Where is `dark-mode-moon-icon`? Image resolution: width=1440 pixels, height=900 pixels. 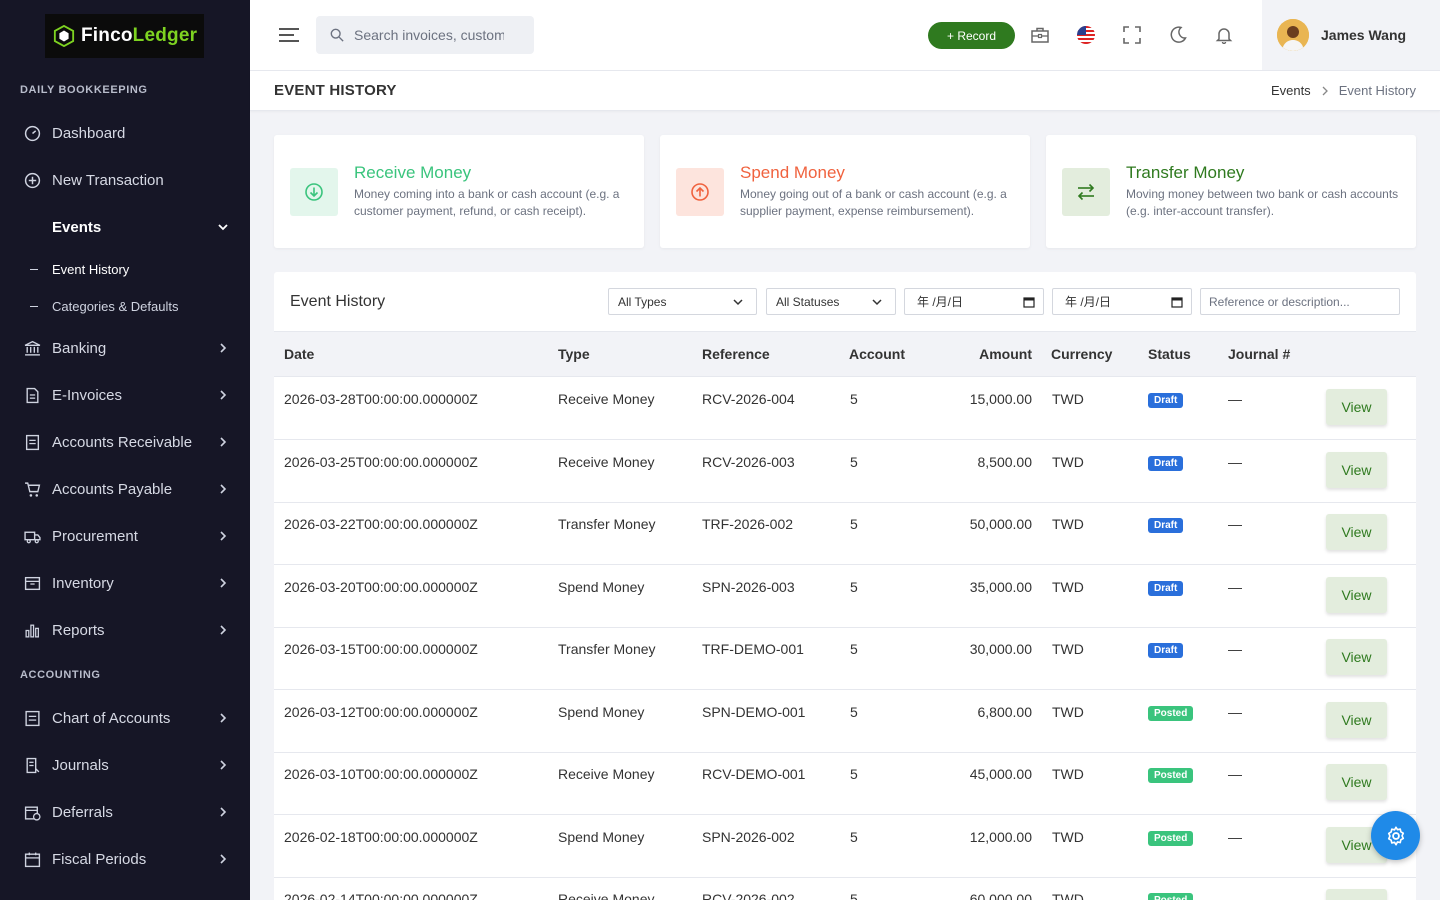
dark-mode-moon-icon is located at coordinates (1178, 35).